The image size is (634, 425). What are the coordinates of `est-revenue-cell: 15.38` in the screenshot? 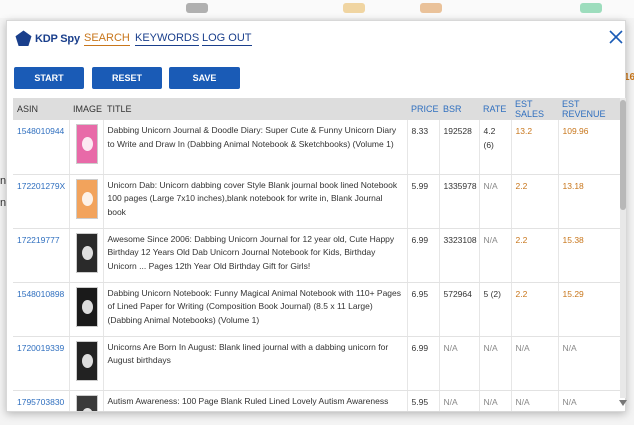 It's located at (589, 255).